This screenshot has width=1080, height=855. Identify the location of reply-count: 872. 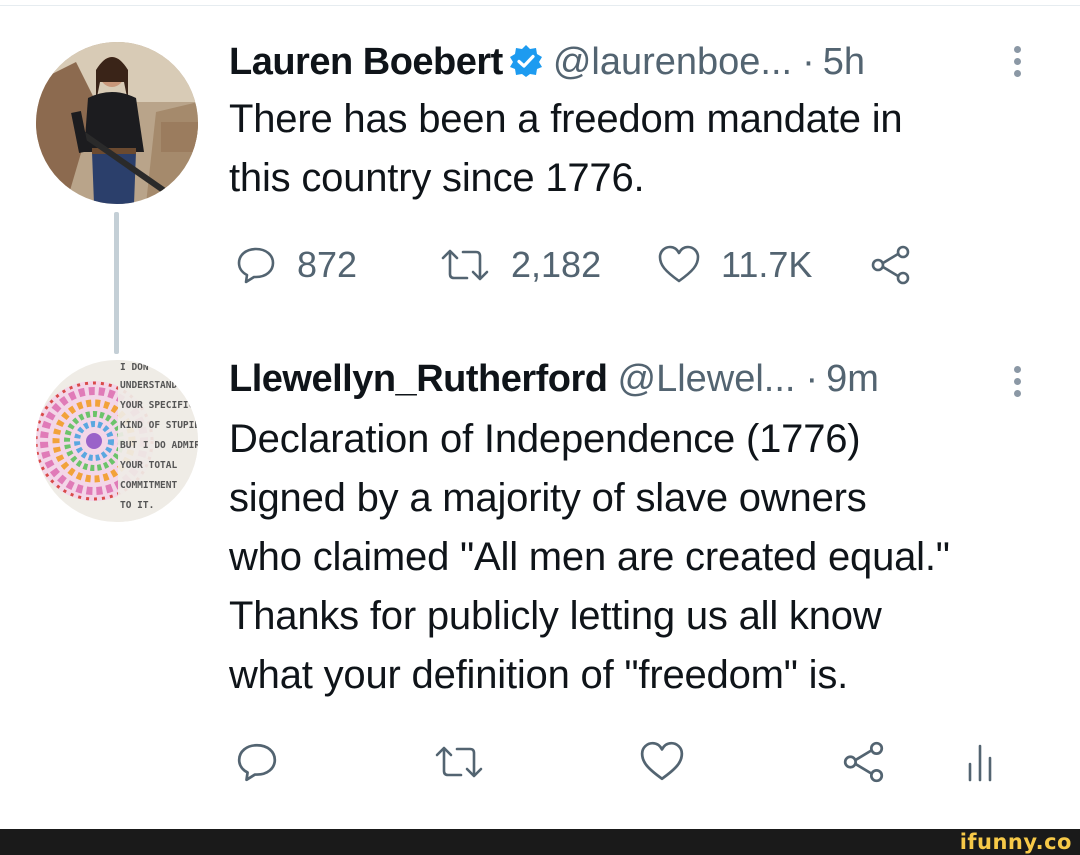
(327, 264).